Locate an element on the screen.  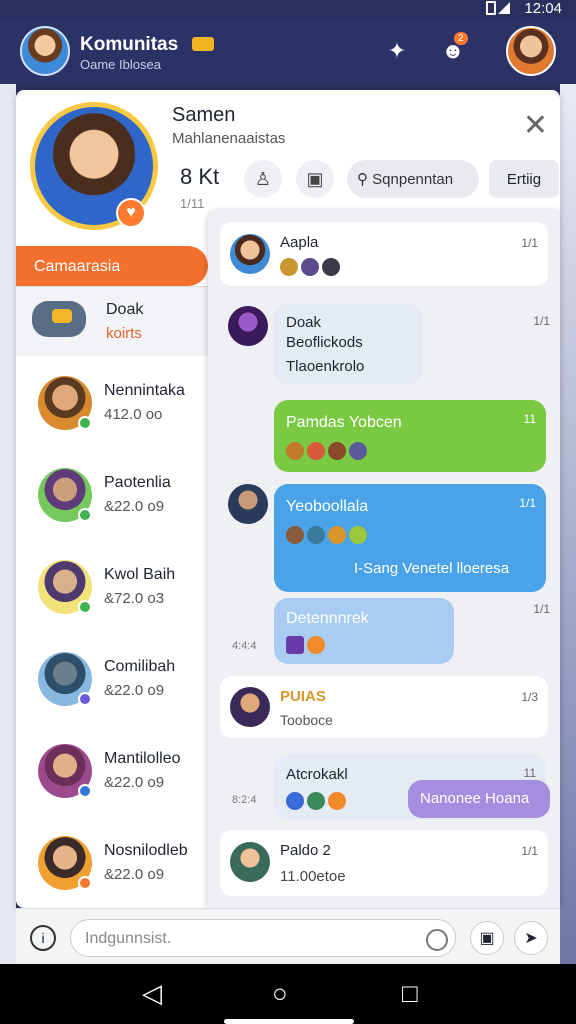
profile-stat-secondary: 1/11 is located at coordinates (192, 203).